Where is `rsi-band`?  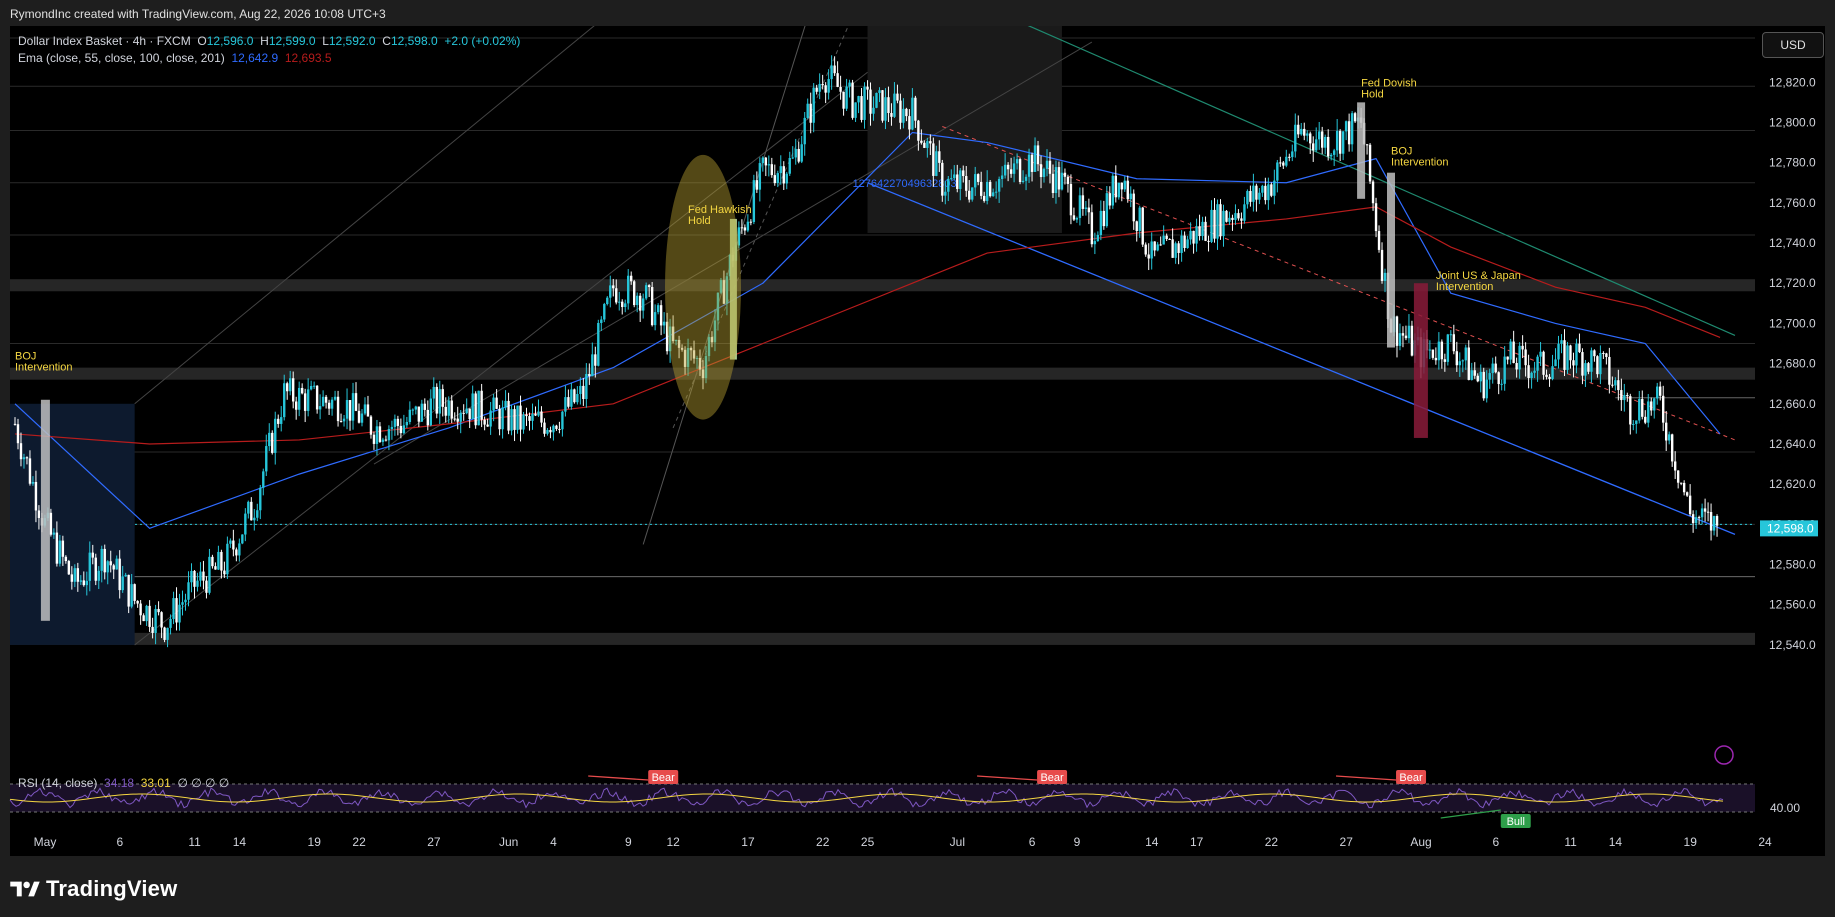
rsi-band is located at coordinates (882, 798).